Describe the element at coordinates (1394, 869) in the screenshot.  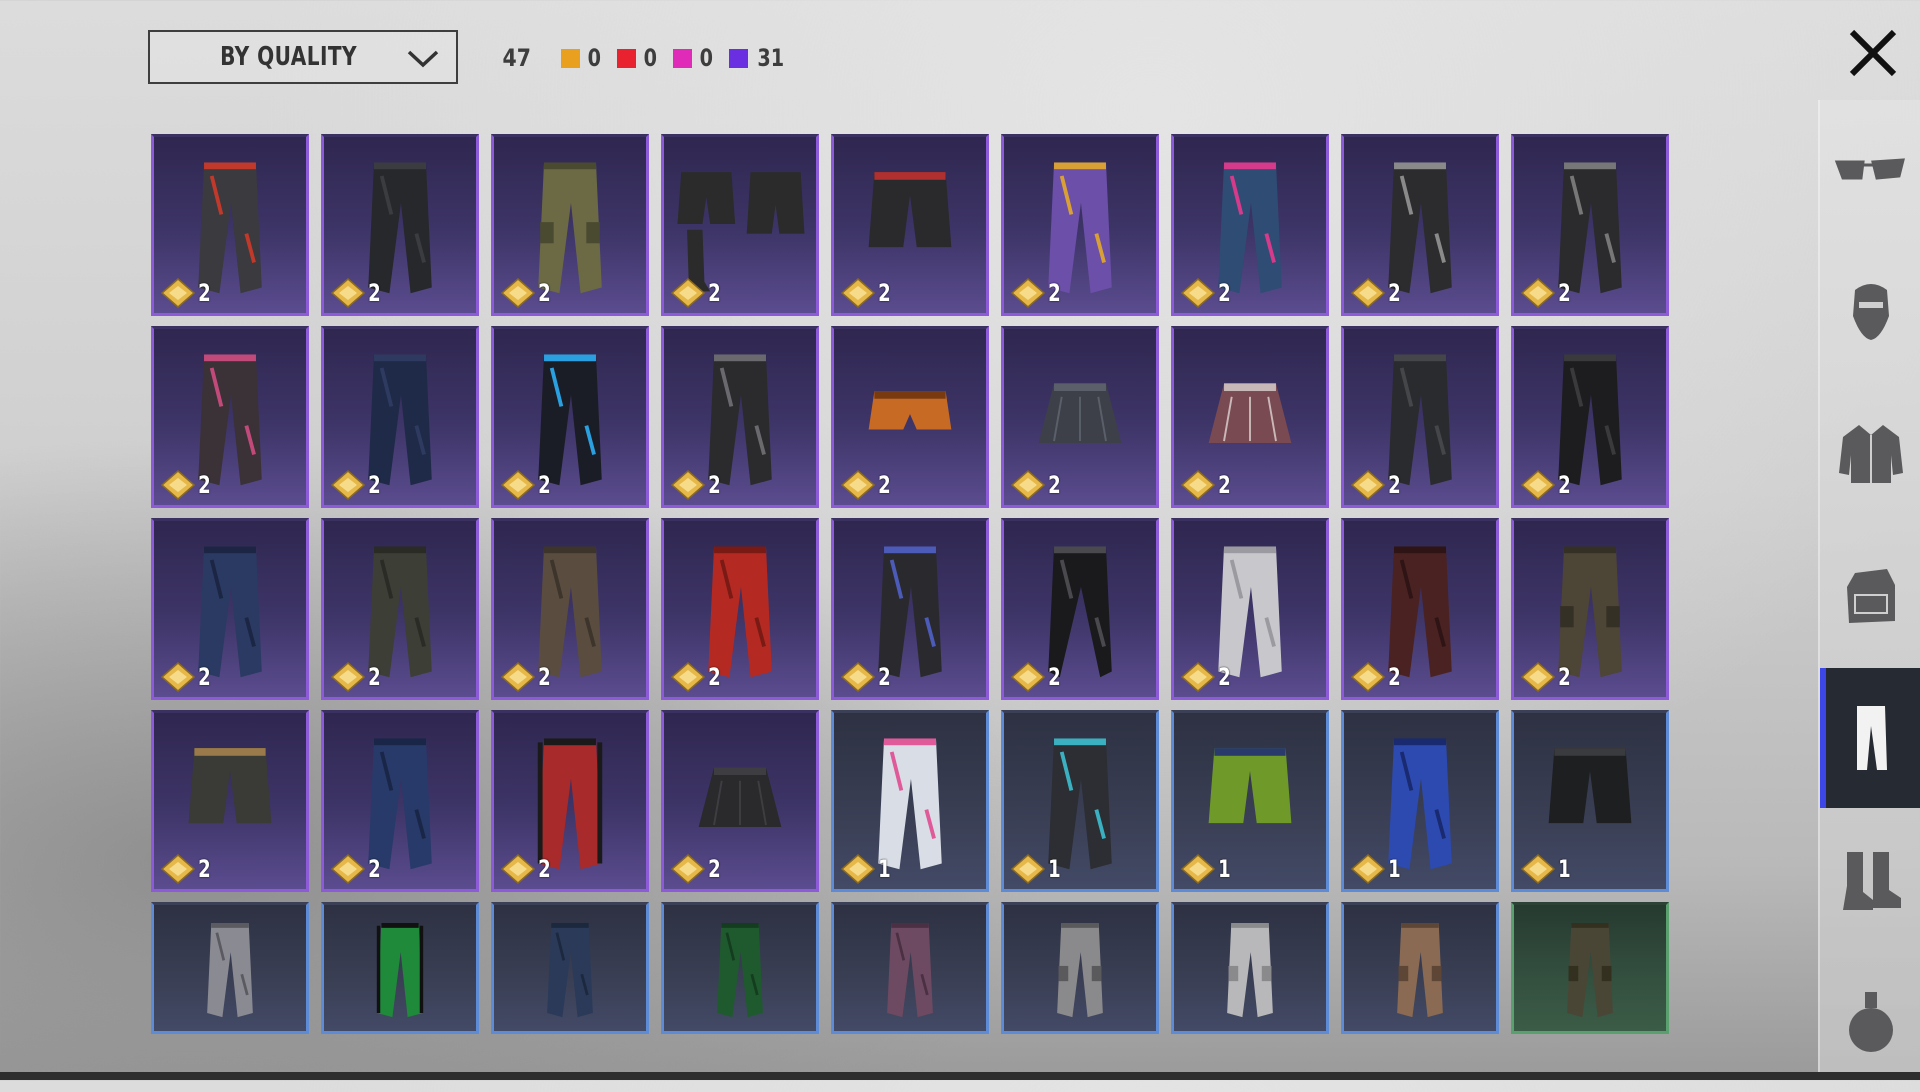
I see `item-count: 1` at that location.